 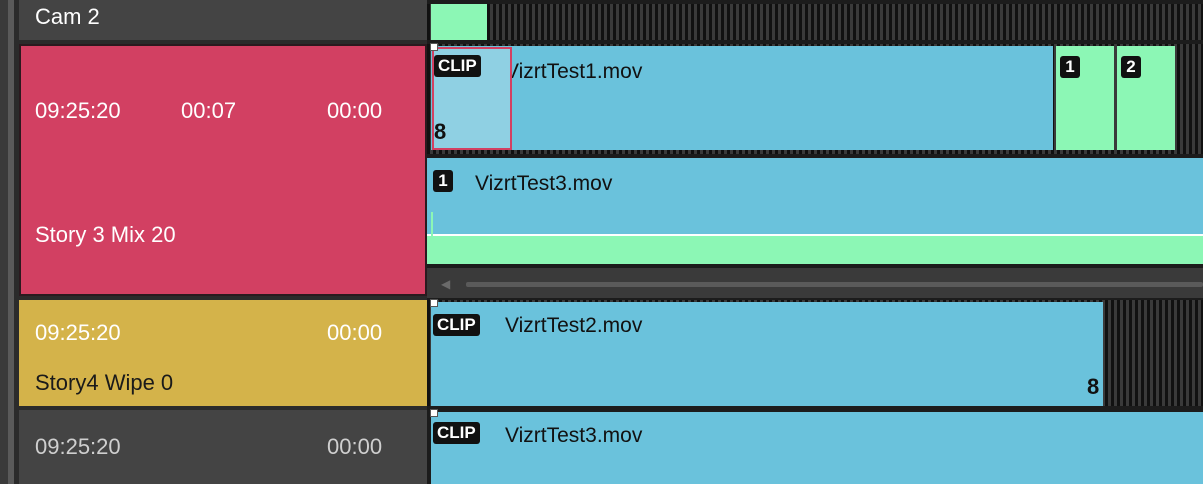 What do you see at coordinates (223, 20) in the screenshot?
I see `story-row-cam2: Cam 2` at bounding box center [223, 20].